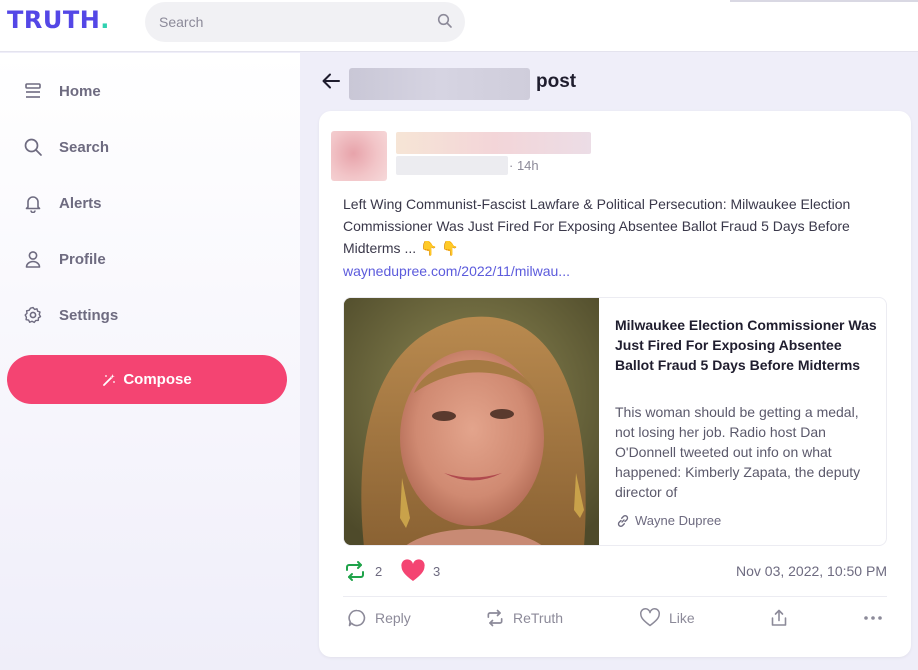  What do you see at coordinates (379, 571) in the screenshot?
I see `retruth-count-value: 2` at bounding box center [379, 571].